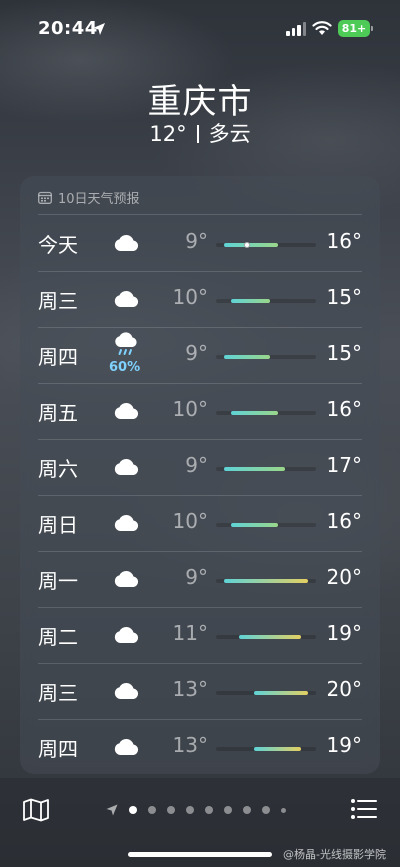 The height and width of the screenshot is (867, 400). What do you see at coordinates (200, 28) in the screenshot?
I see `status-bar: 20:44 81+` at bounding box center [200, 28].